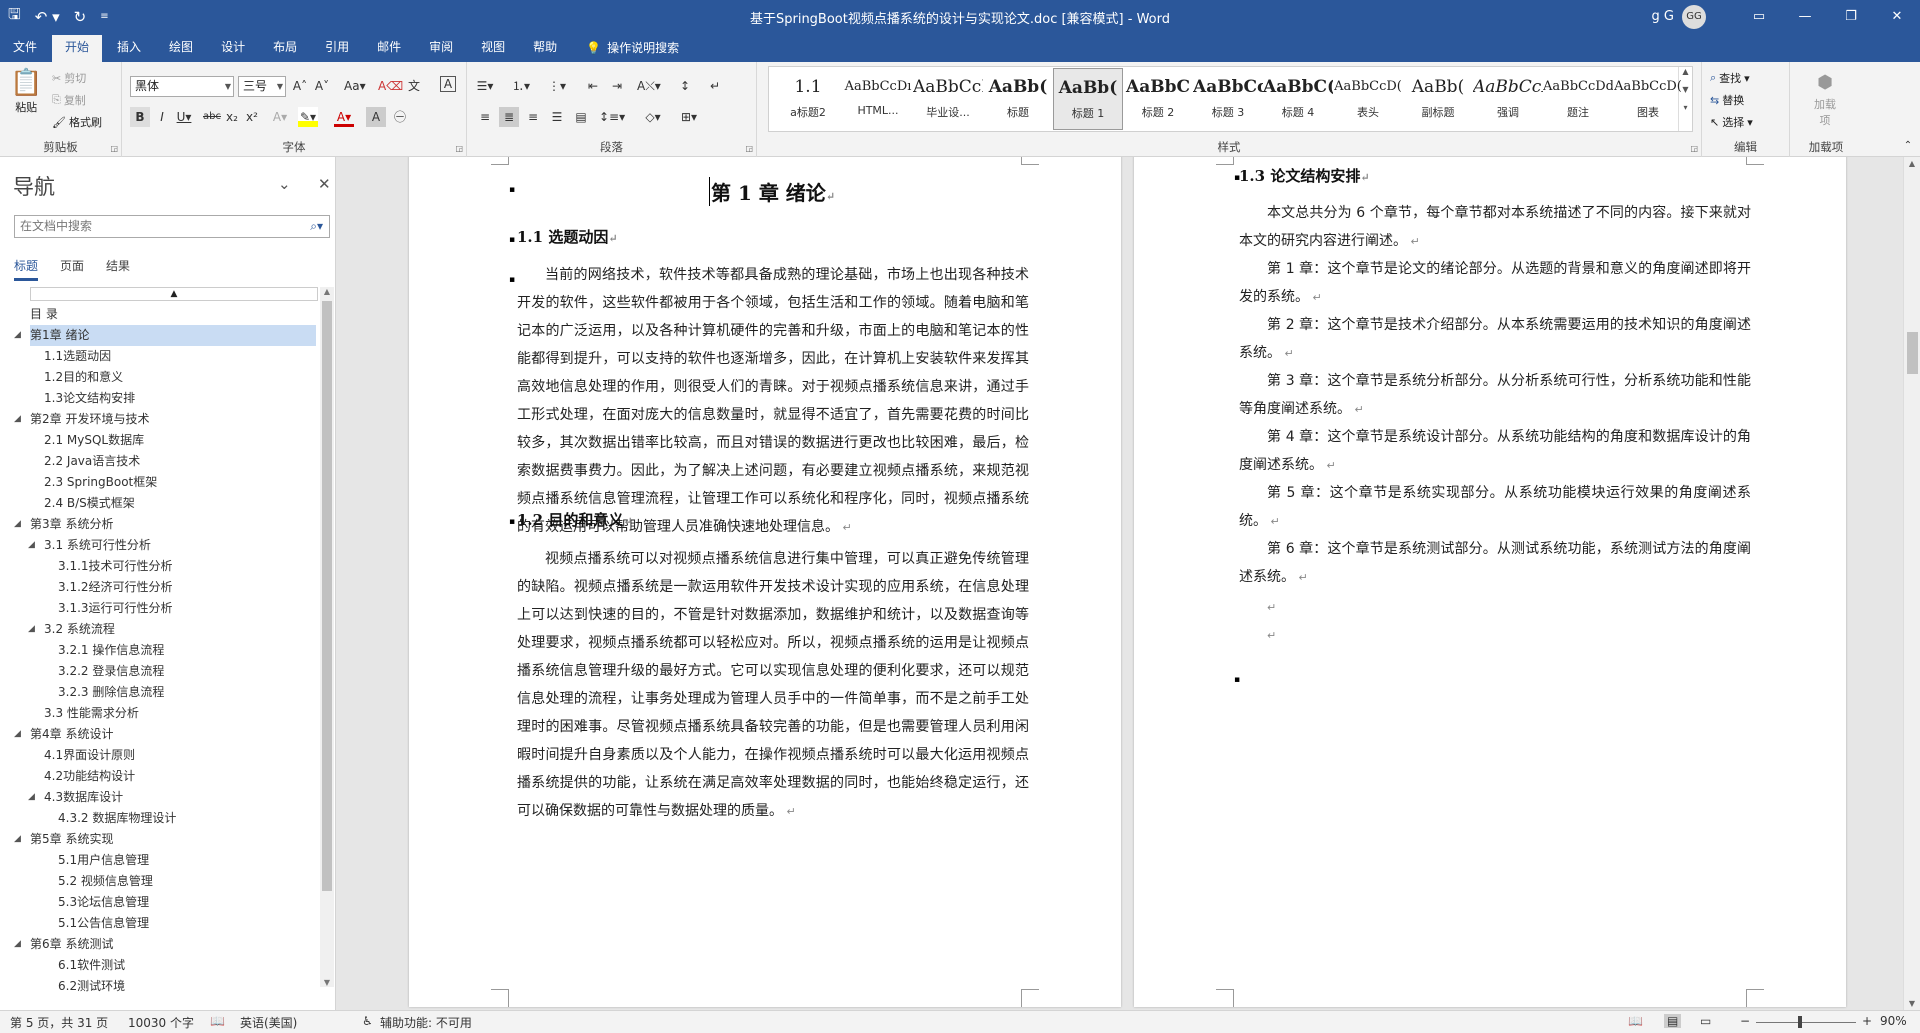 The image size is (1920, 1033). What do you see at coordinates (533, 117) in the screenshot?
I see `align-right-icon: ≡` at bounding box center [533, 117].